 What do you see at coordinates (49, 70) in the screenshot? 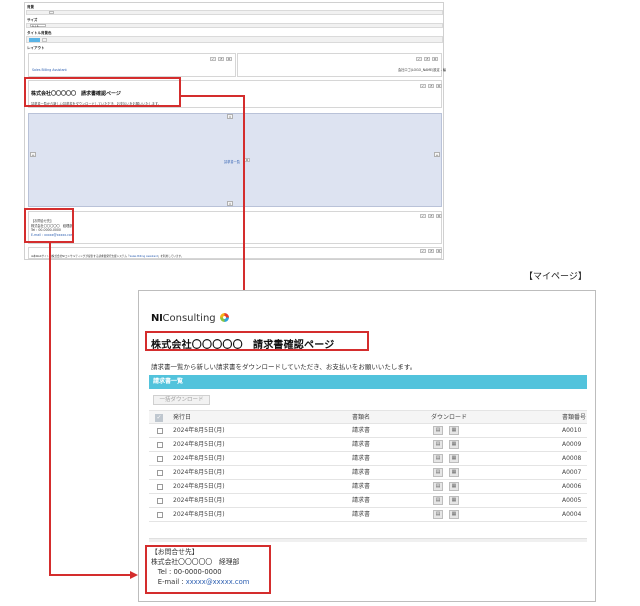
I see `header-left-link: Sales Billing Assistant` at bounding box center [49, 70].